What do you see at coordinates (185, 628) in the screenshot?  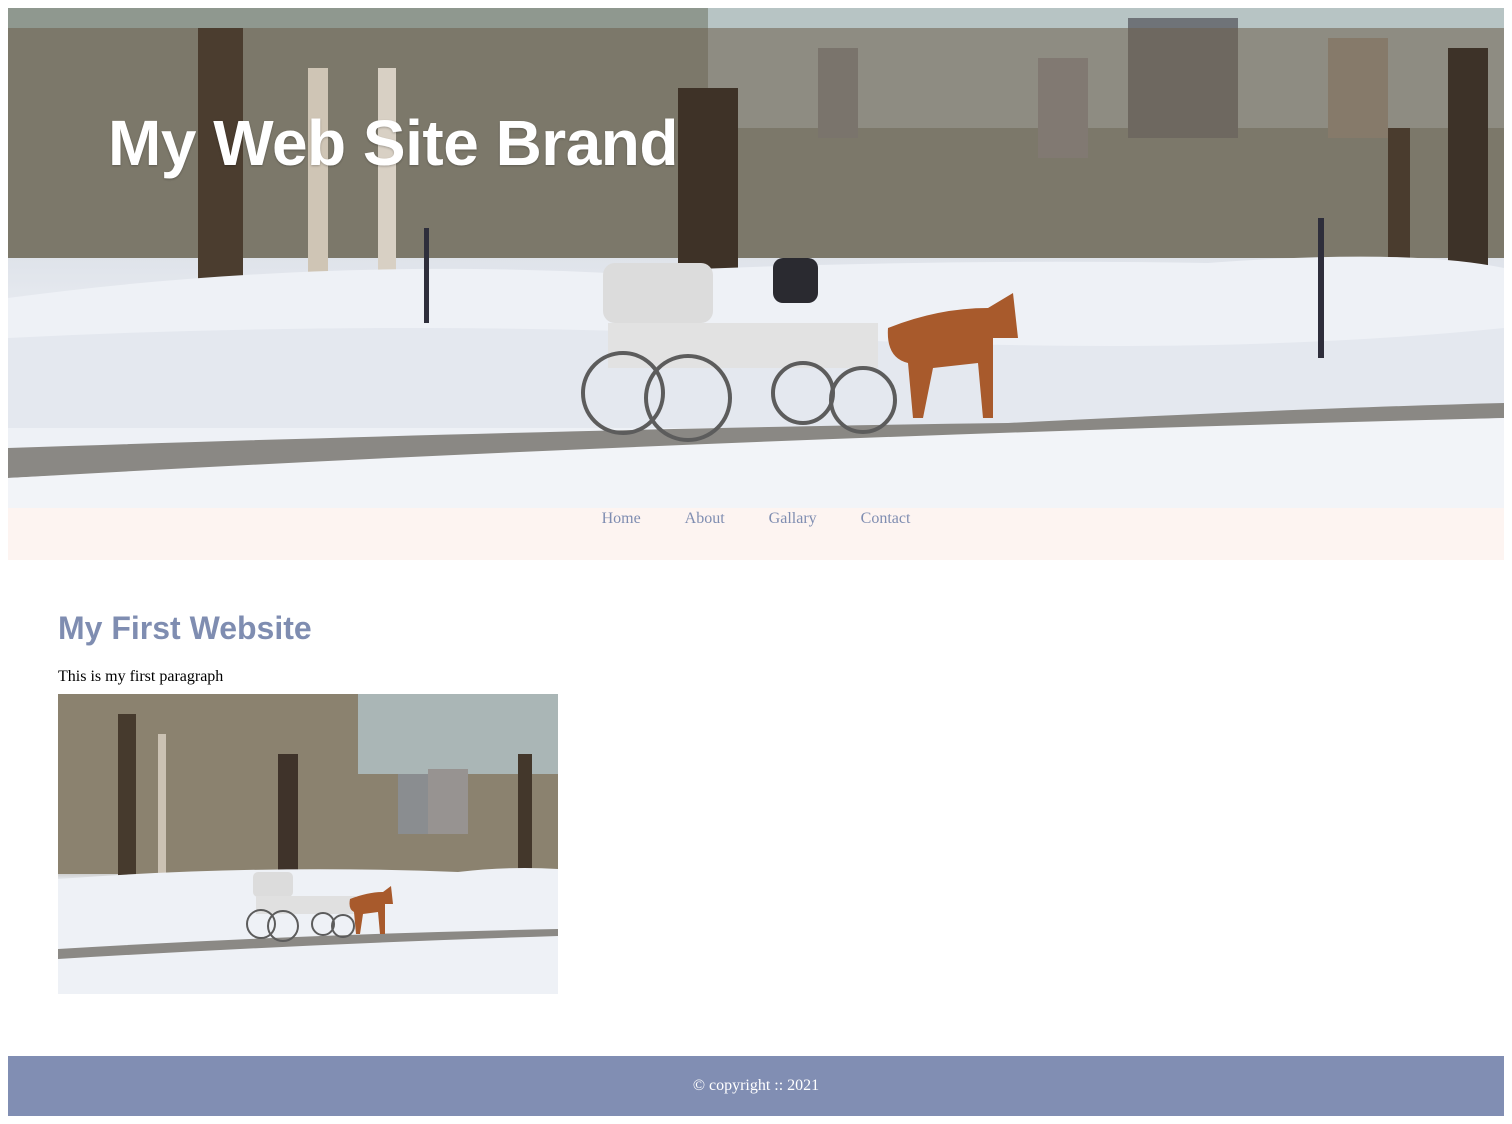 I see `page-title: My First Website` at bounding box center [185, 628].